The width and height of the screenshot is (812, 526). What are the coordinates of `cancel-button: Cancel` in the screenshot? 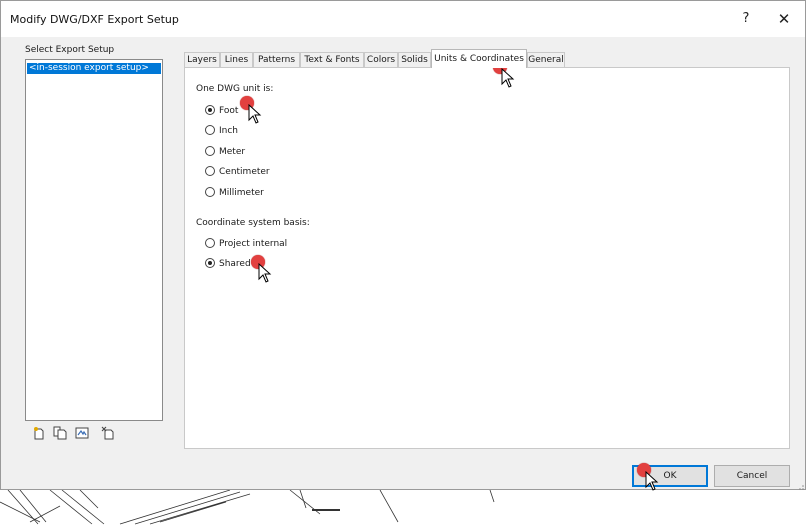 It's located at (752, 476).